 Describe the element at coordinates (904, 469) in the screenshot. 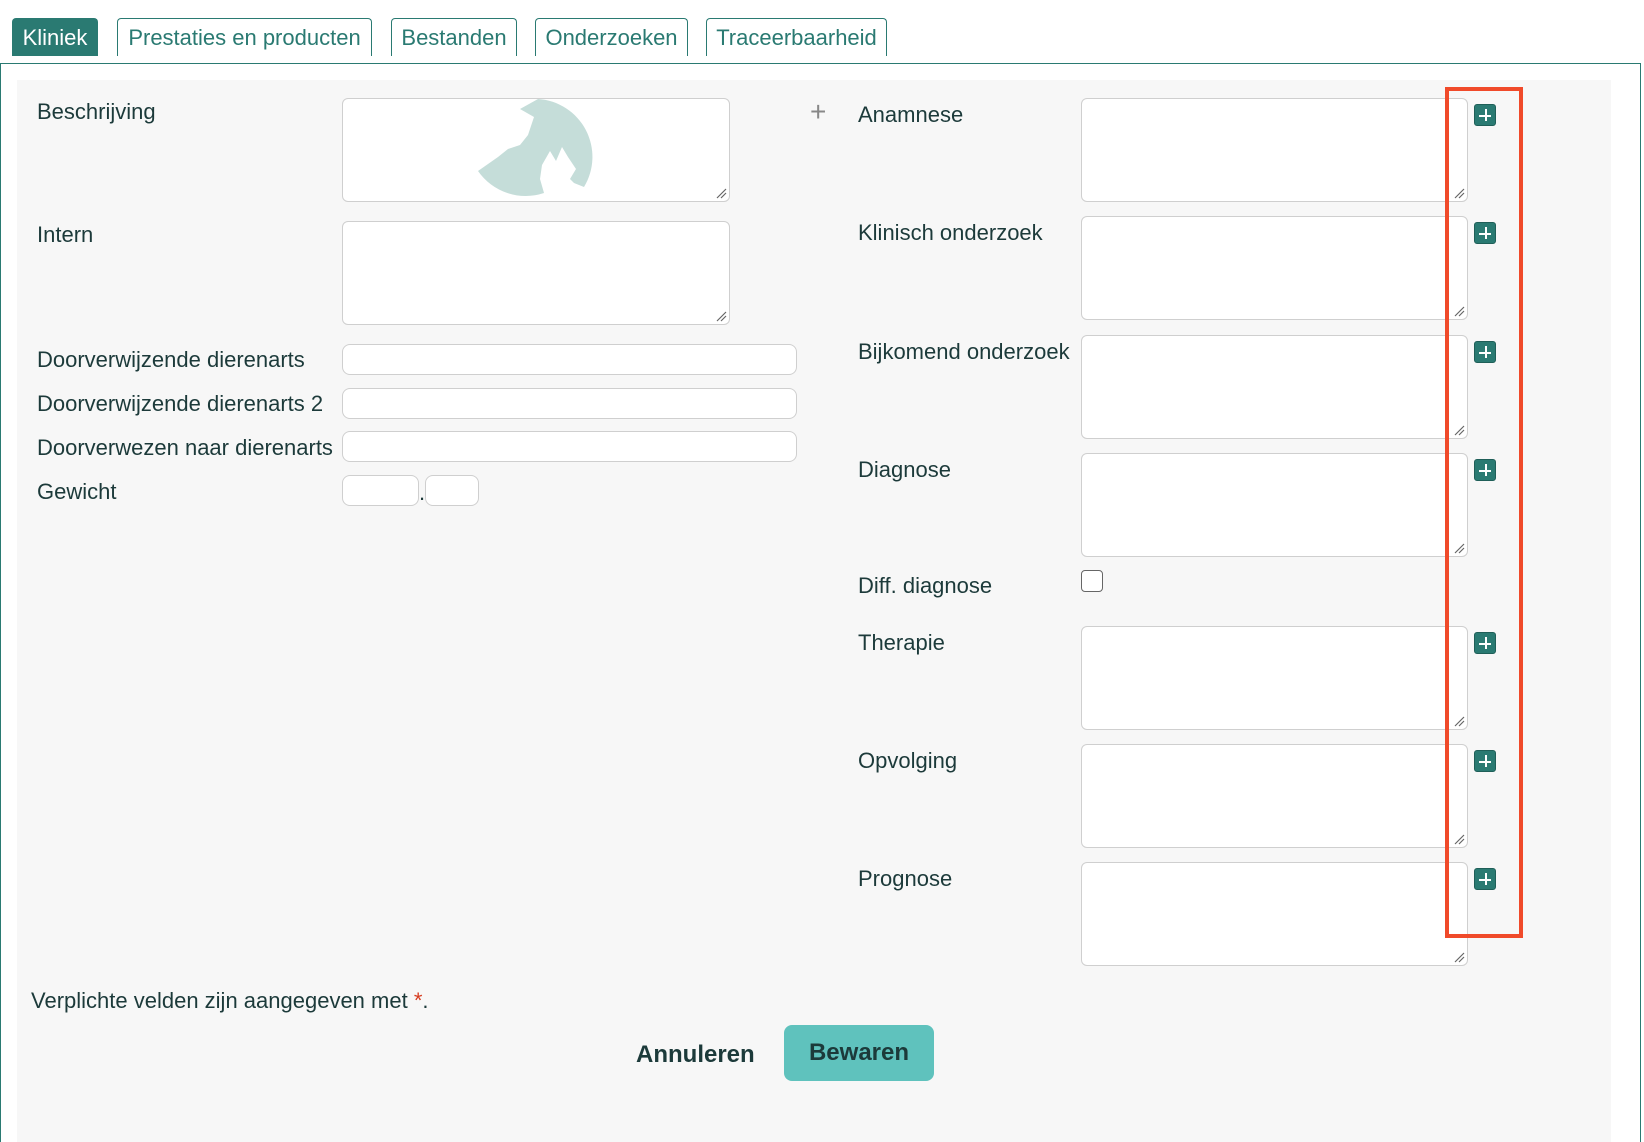

I see `label-diagnose: Diagnose` at that location.